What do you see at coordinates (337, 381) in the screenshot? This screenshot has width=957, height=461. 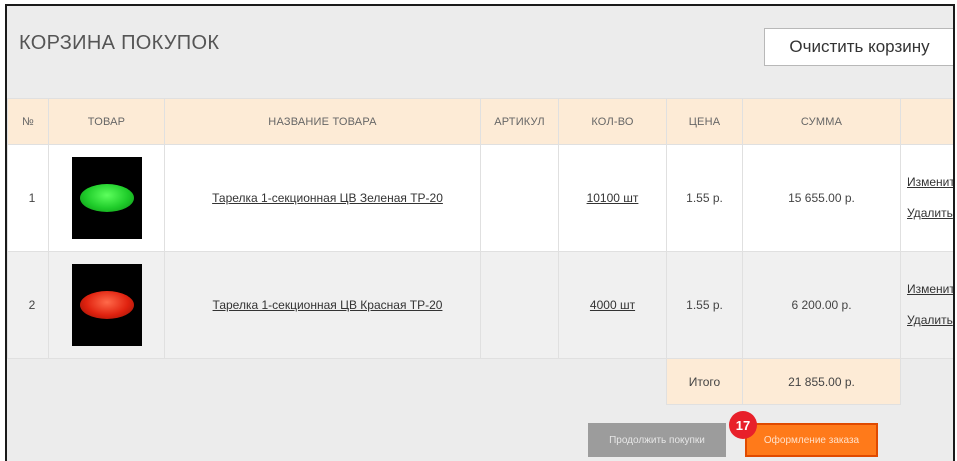 I see `total-spacer` at bounding box center [337, 381].